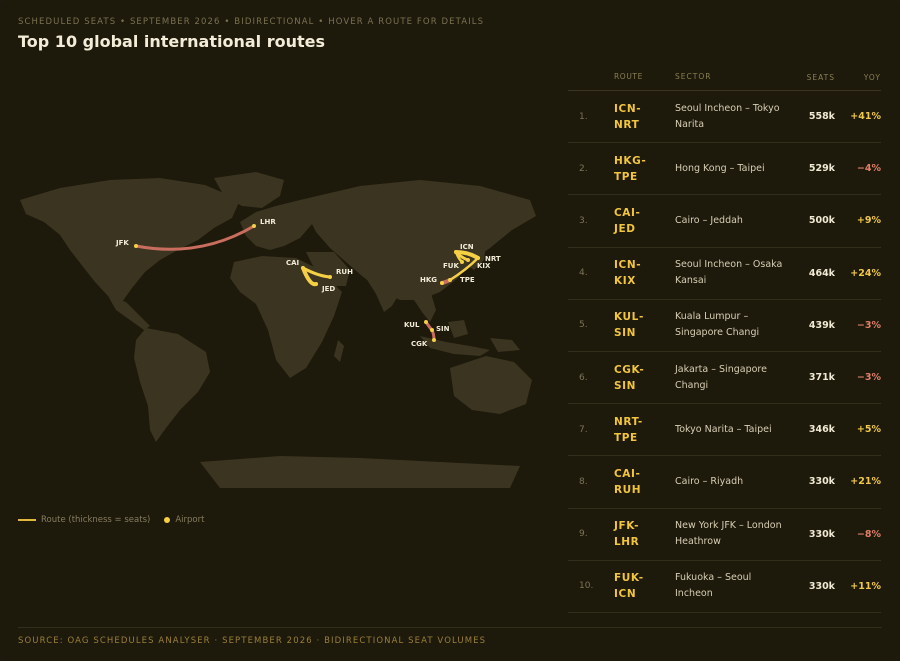  I want to click on airport-cai-dot, so click(303, 268).